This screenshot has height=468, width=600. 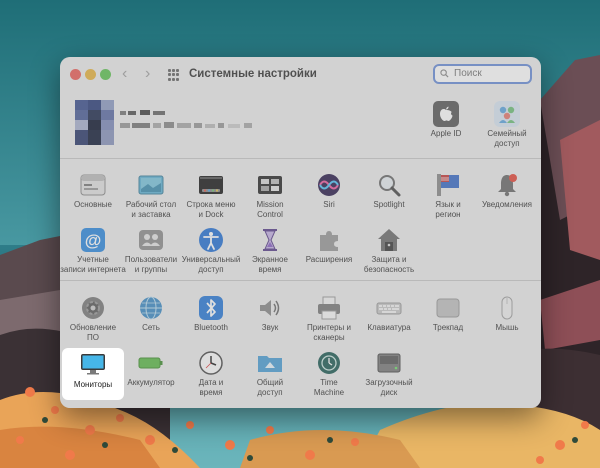 What do you see at coordinates (329, 308) in the screenshot?
I see `printers-scanners-icon` at bounding box center [329, 308].